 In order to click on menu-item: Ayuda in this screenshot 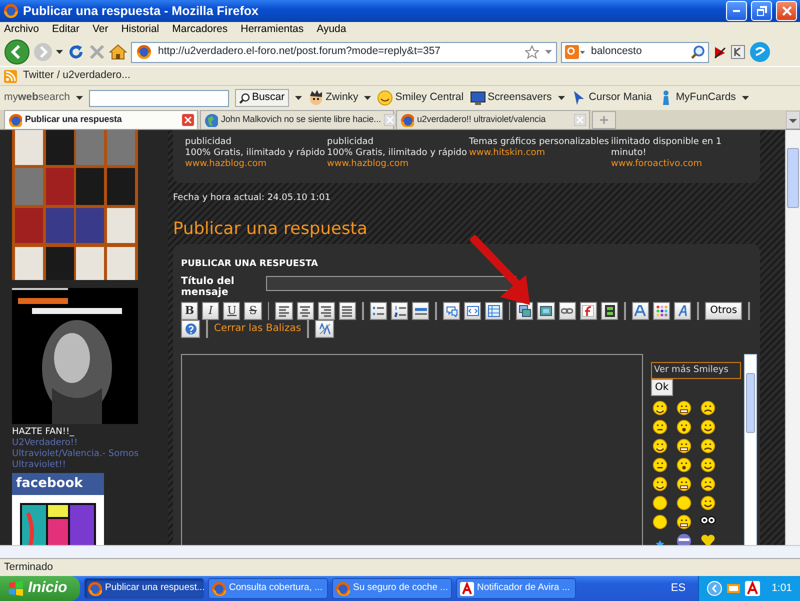, I will do `click(331, 30)`.